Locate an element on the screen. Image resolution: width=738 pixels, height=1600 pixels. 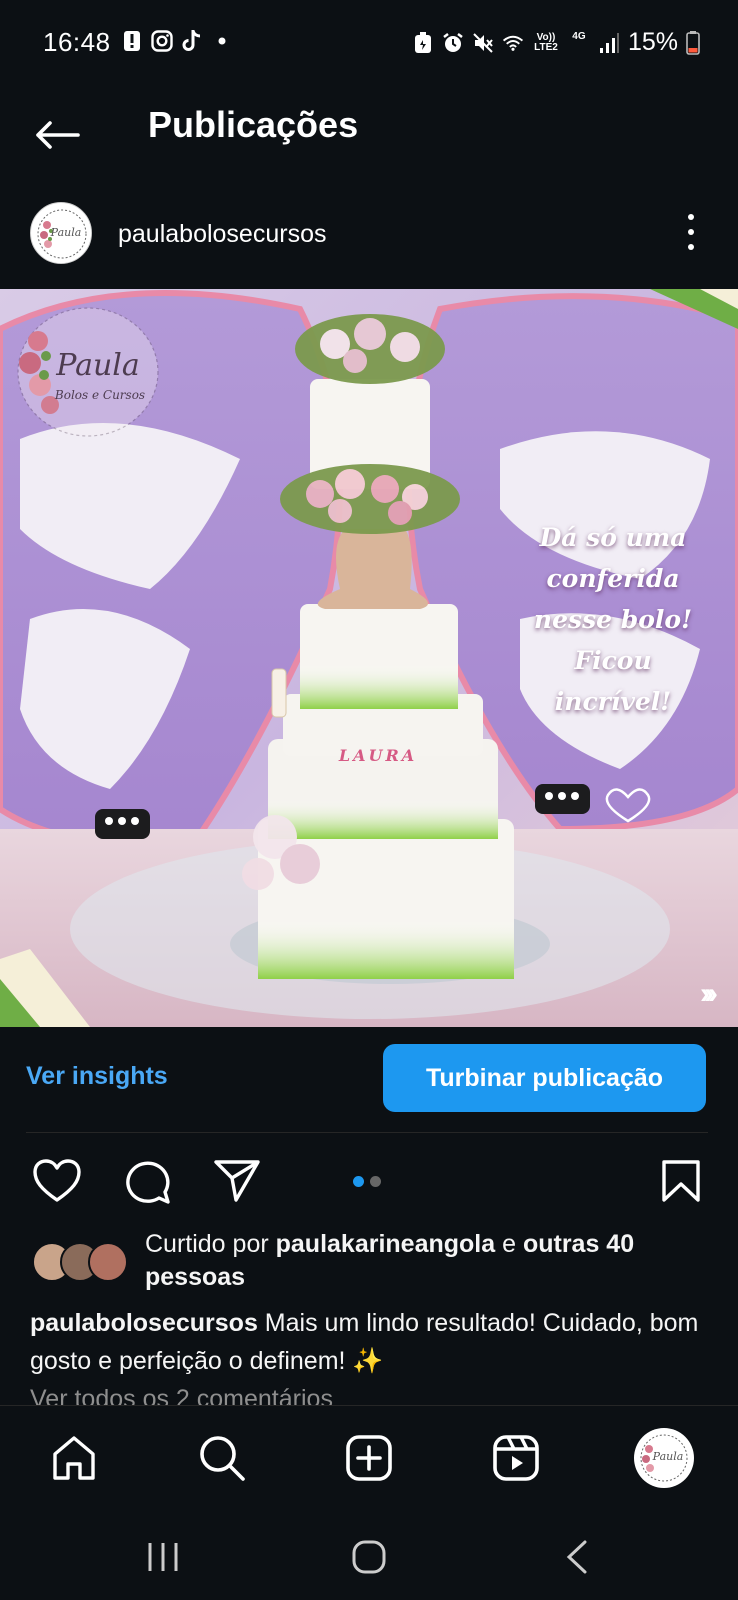
post-header: Paula paulabolosecursos is located at coordinates (369, 240).